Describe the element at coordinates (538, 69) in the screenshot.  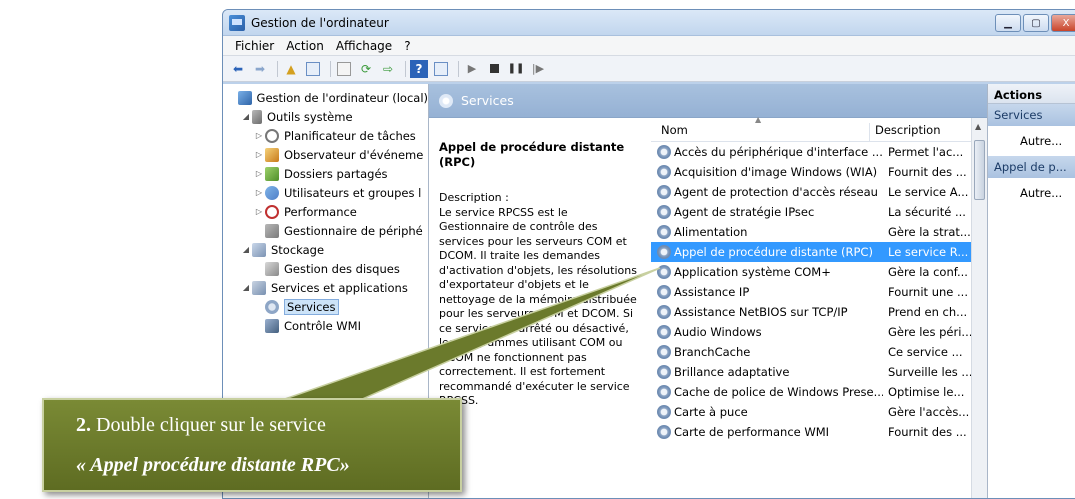
I see `restart-service-icon: |▶` at that location.